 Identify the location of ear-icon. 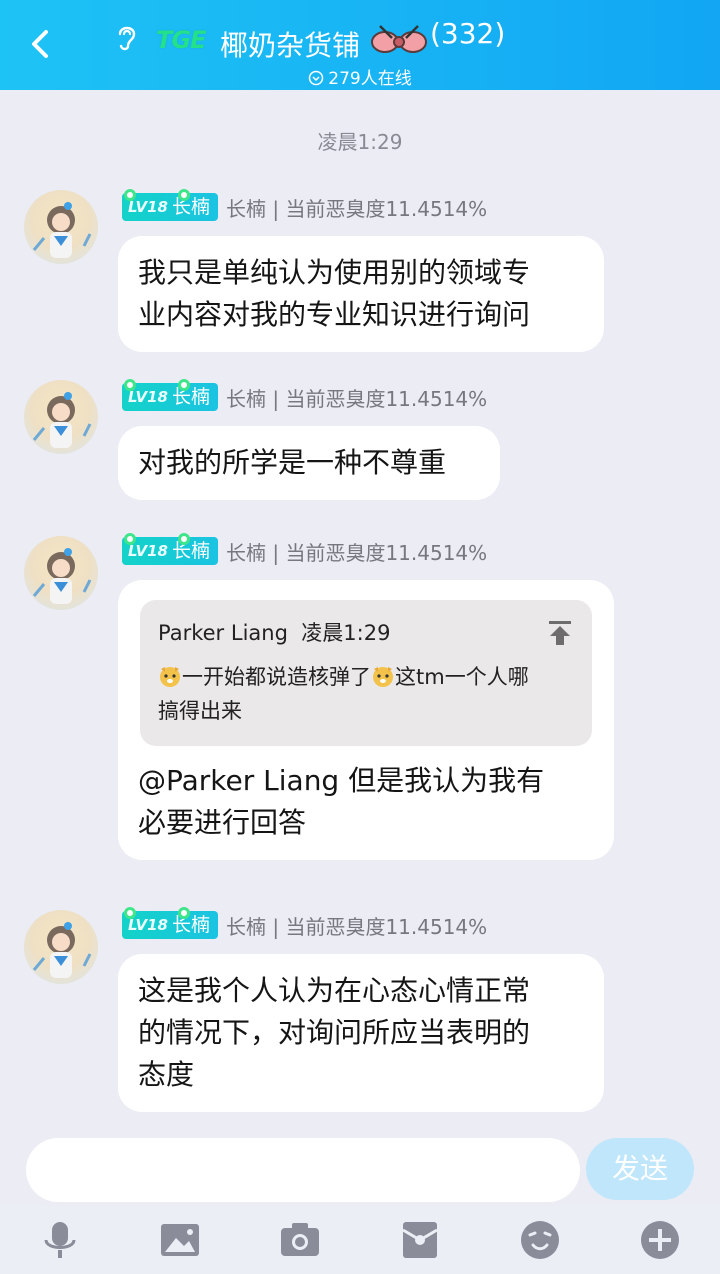
(127, 37).